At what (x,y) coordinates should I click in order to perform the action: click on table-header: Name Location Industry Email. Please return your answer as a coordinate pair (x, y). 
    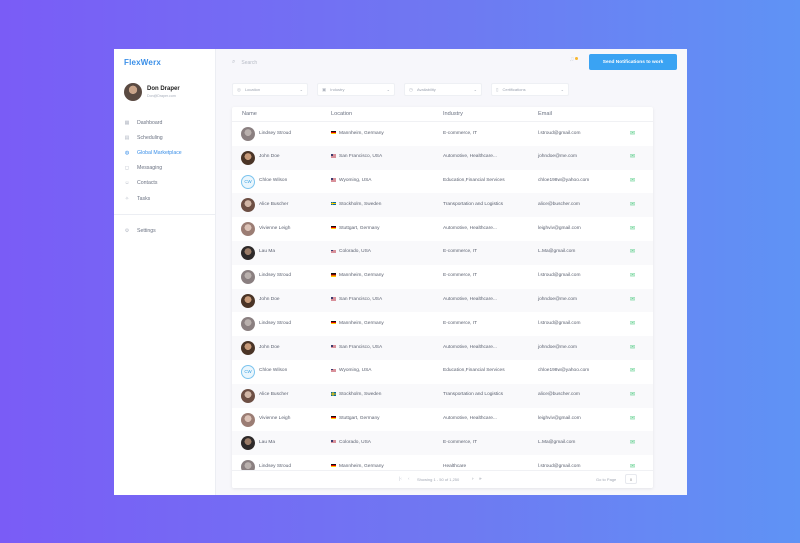
    Looking at the image, I should click on (442, 114).